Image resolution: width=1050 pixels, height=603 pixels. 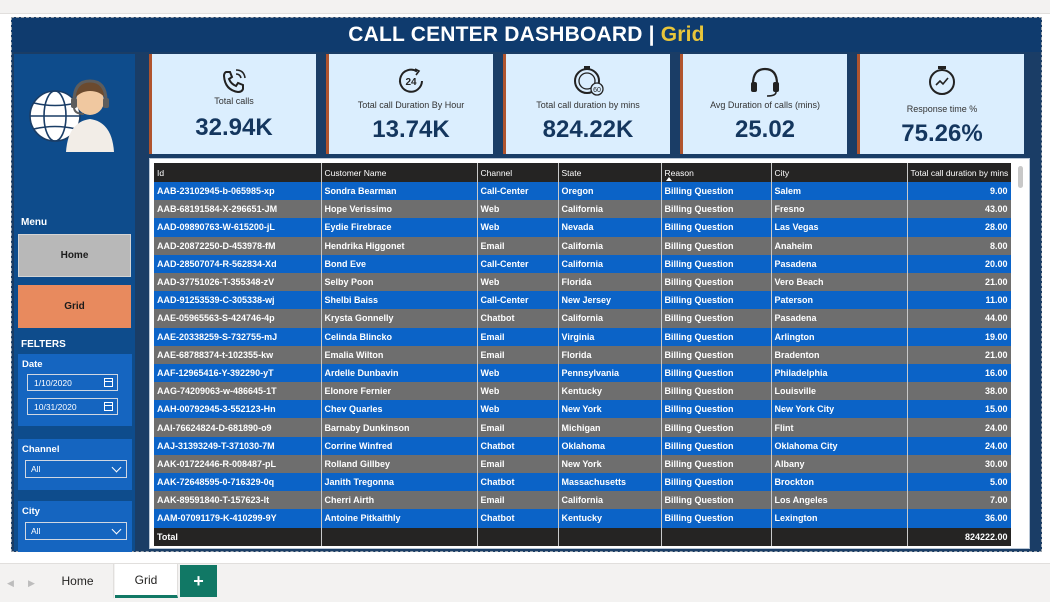 I want to click on stopwatch-icon, so click(x=942, y=80).